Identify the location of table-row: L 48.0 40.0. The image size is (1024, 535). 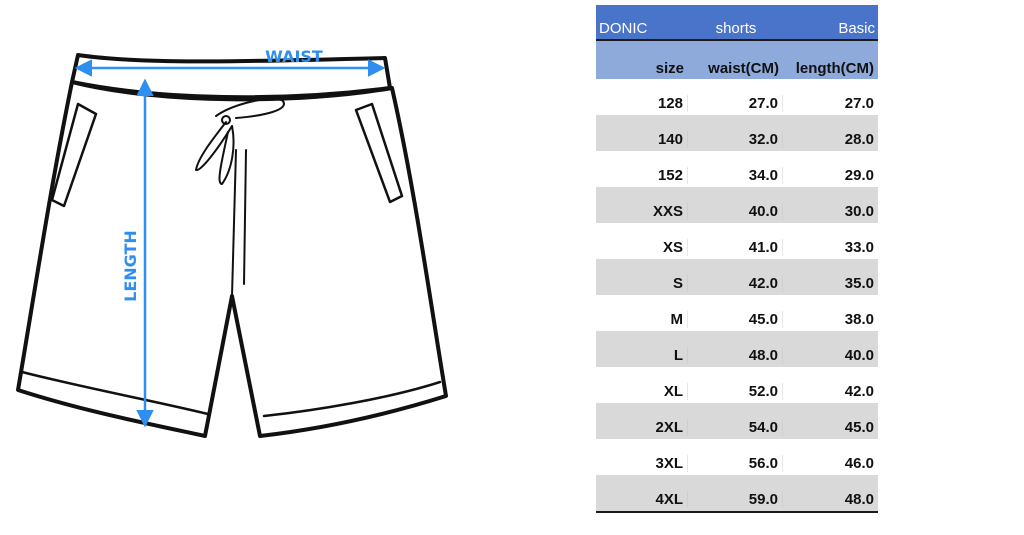
(737, 349).